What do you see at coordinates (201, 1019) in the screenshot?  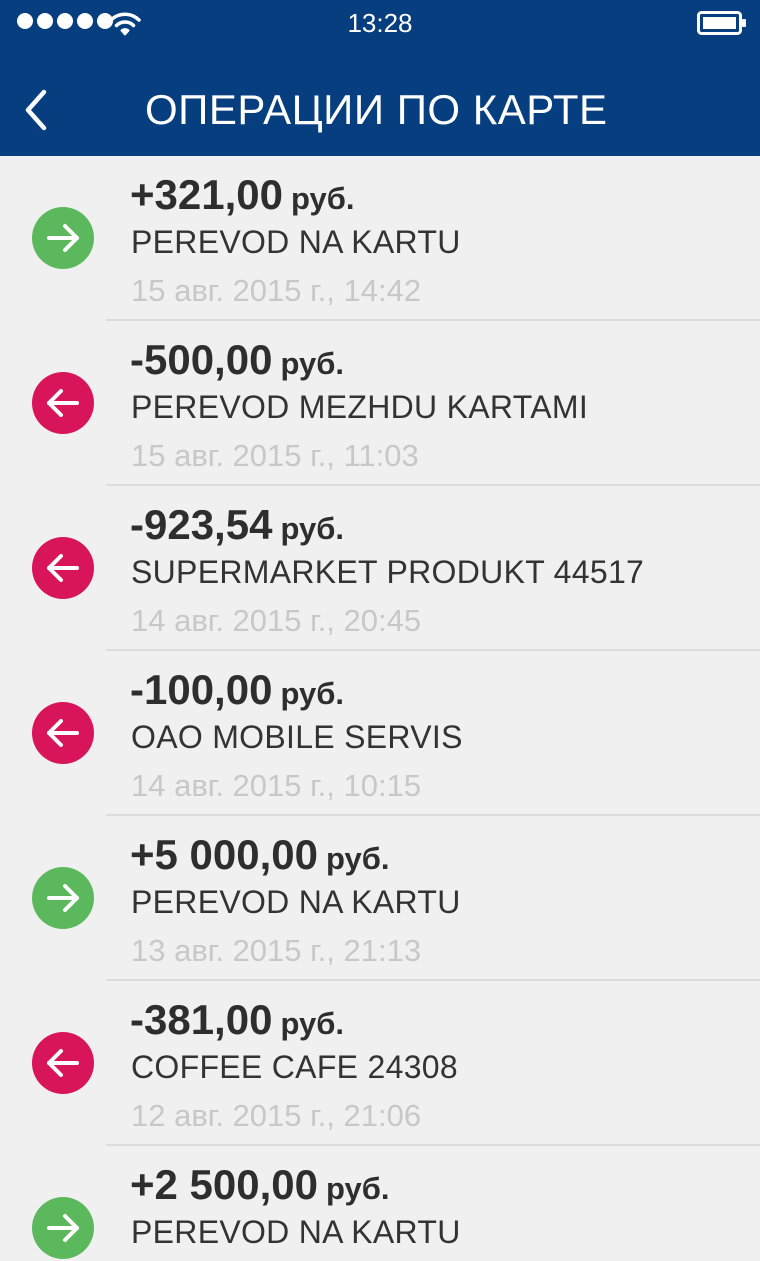 I see `transaction-amount: -381,00` at bounding box center [201, 1019].